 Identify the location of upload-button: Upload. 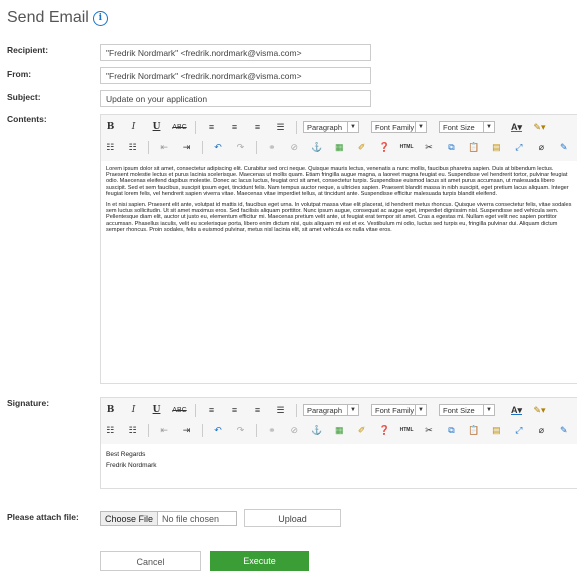
(292, 518).